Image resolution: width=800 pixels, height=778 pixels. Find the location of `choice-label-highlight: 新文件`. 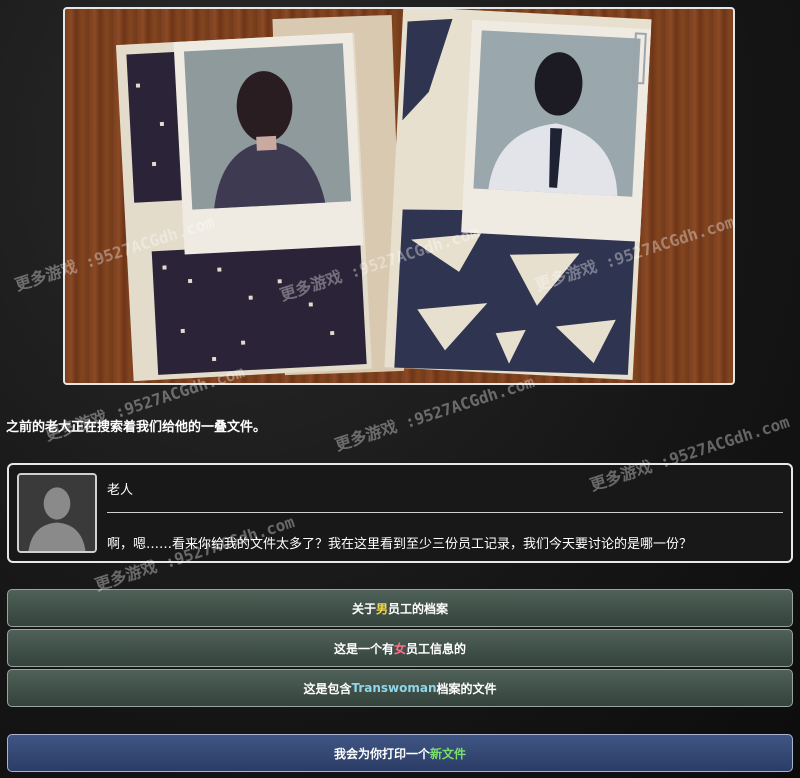

choice-label-highlight: 新文件 is located at coordinates (448, 753).